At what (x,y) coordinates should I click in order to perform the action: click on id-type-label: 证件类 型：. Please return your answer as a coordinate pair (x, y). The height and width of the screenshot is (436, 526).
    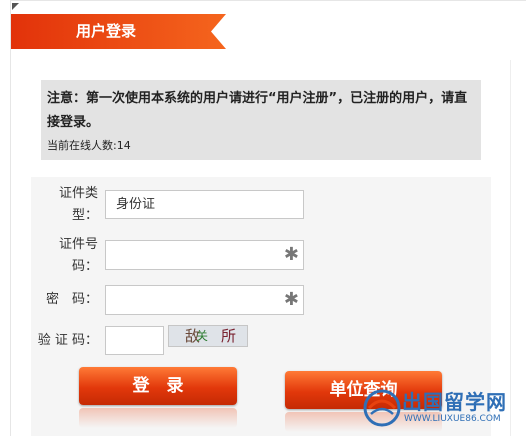
    Looking at the image, I should click on (69, 205).